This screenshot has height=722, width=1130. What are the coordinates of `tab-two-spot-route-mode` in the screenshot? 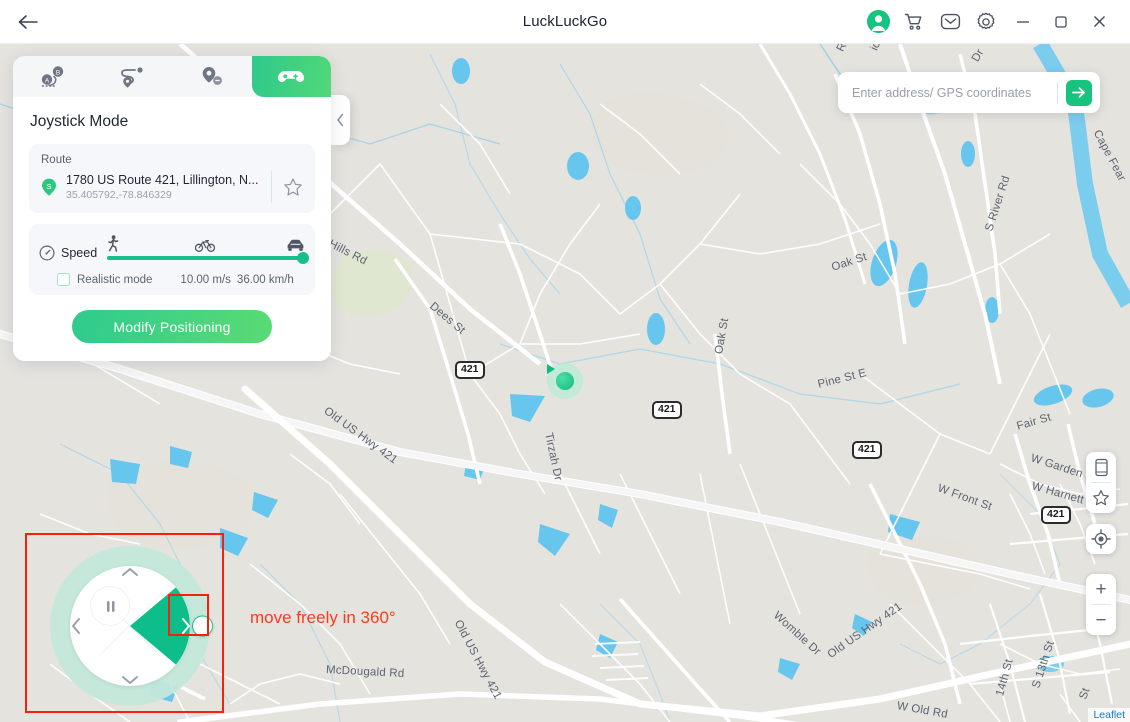 It's located at (212, 76).